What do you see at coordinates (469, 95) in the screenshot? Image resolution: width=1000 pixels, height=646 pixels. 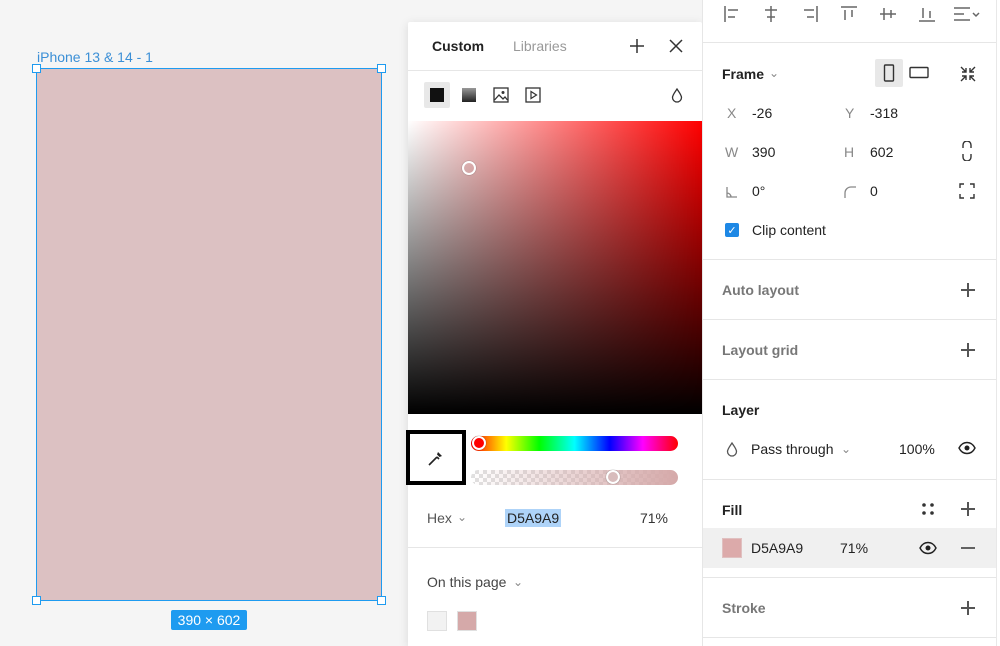 I see `gradient-fill-icon` at bounding box center [469, 95].